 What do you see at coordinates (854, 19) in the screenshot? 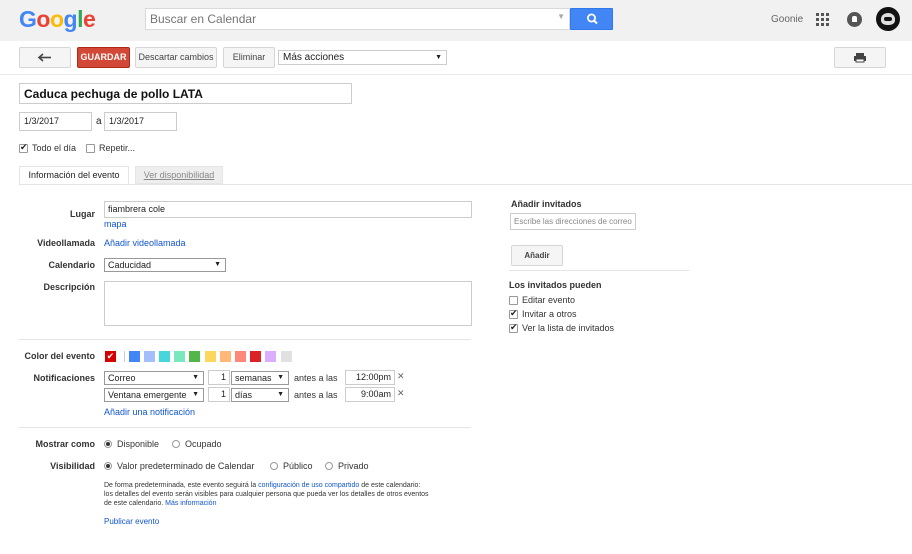
I see `notifications-icon` at bounding box center [854, 19].